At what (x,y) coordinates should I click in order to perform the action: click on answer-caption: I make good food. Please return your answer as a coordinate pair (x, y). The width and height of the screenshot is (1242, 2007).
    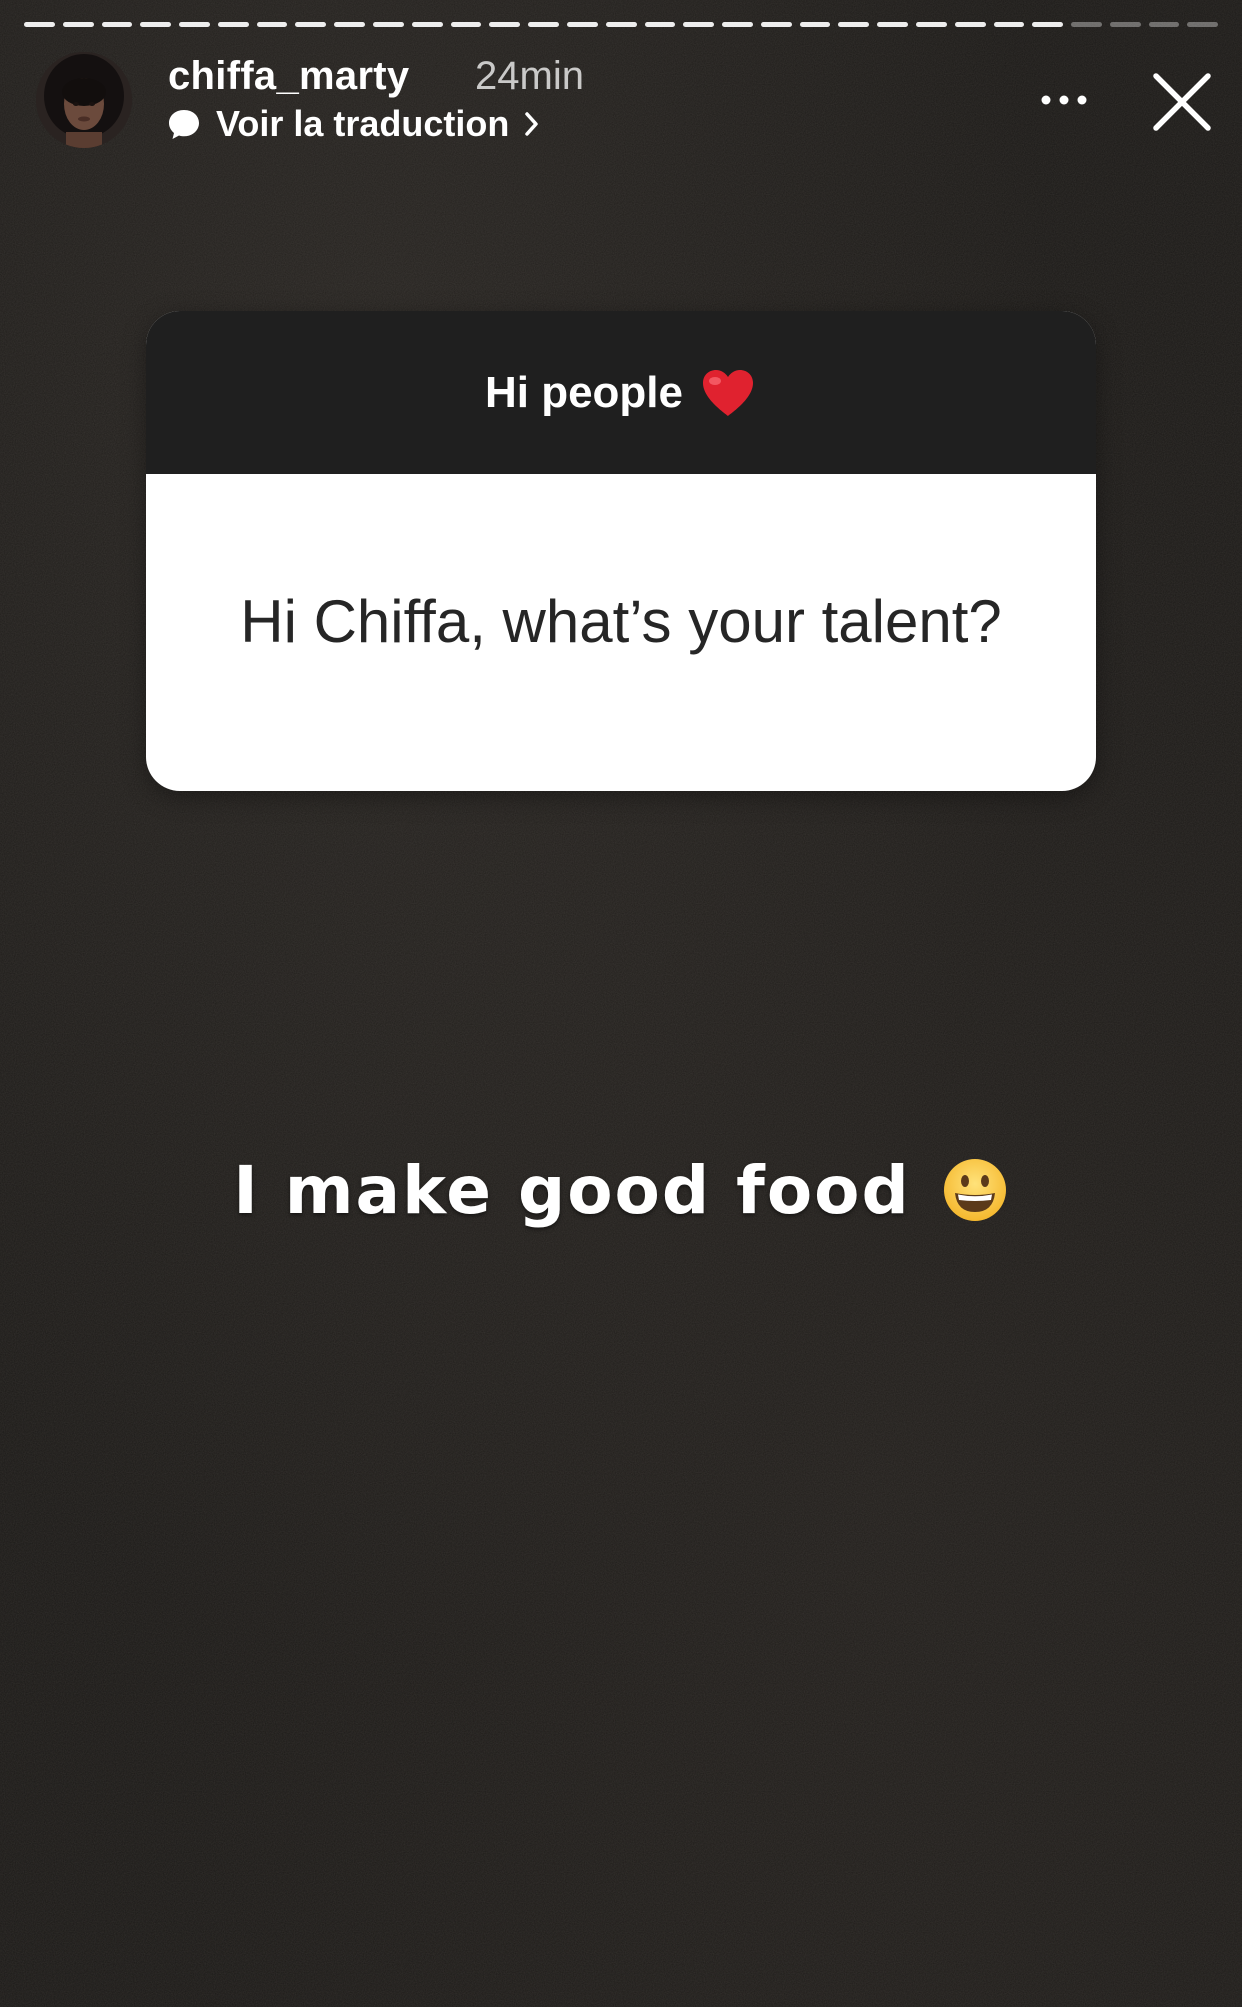
    Looking at the image, I should click on (621, 1190).